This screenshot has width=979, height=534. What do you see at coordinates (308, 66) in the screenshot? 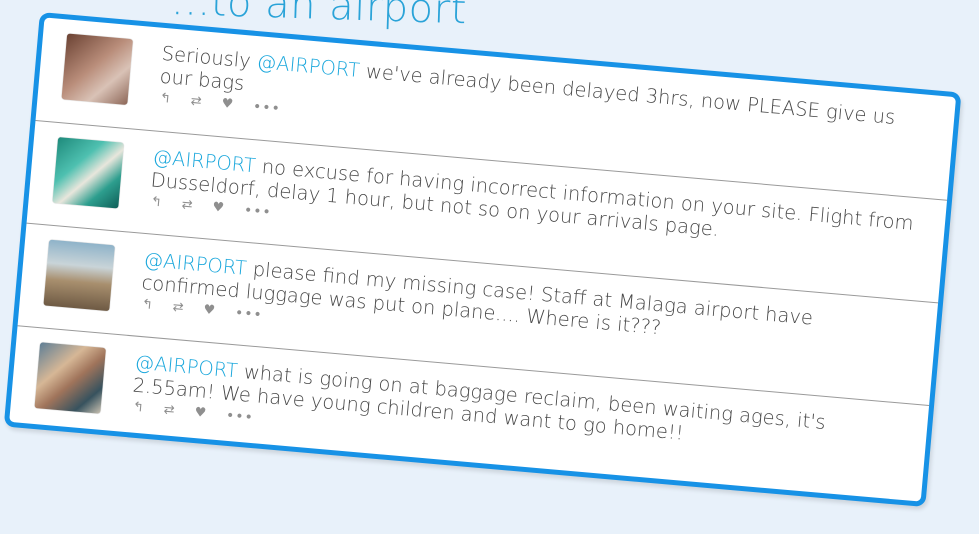
I see `mention-link: @AIRPORT` at bounding box center [308, 66].